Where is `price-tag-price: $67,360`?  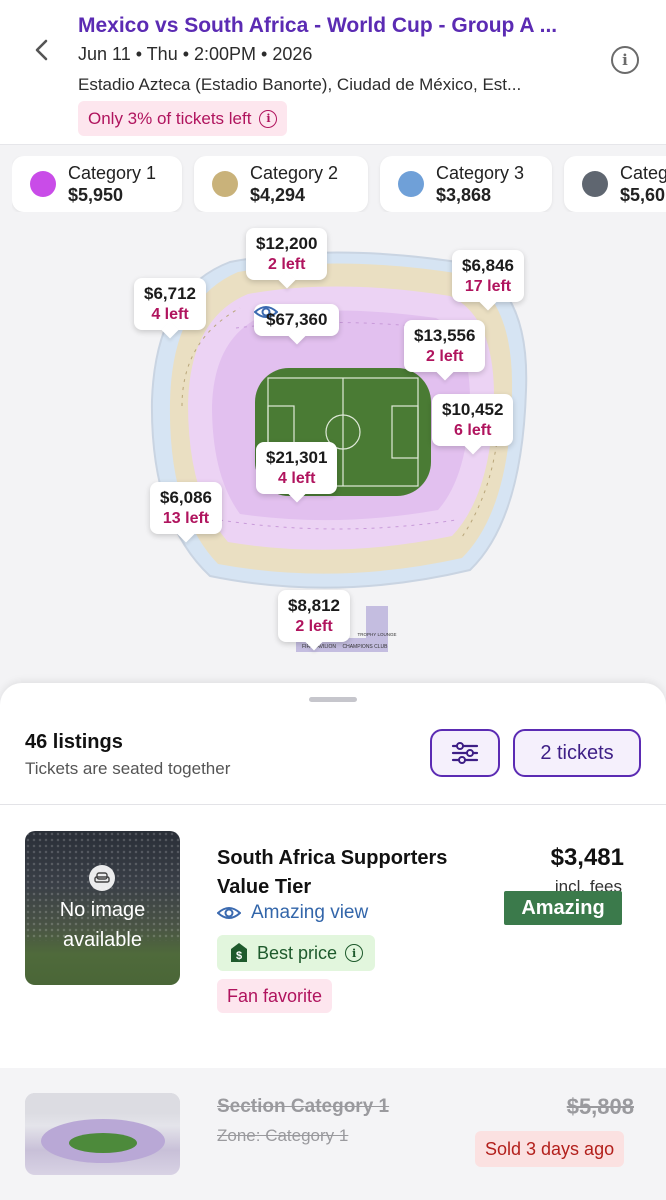
price-tag-price: $67,360 is located at coordinates (297, 319).